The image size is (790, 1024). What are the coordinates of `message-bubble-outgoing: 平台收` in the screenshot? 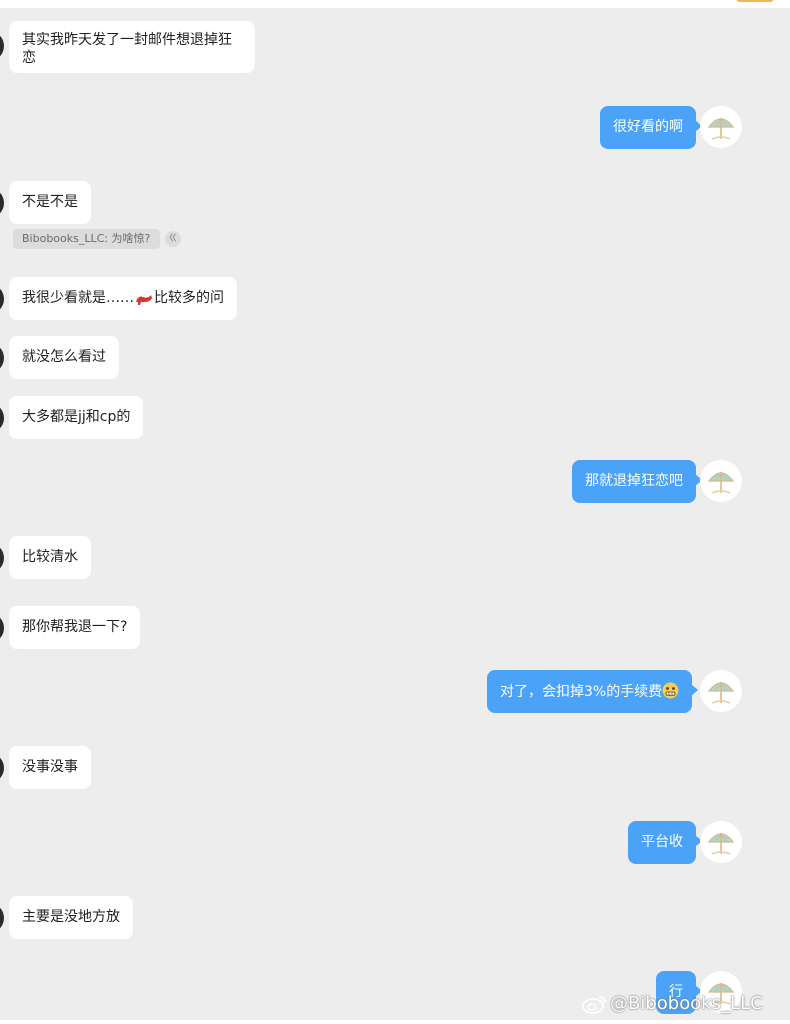 It's located at (665, 842).